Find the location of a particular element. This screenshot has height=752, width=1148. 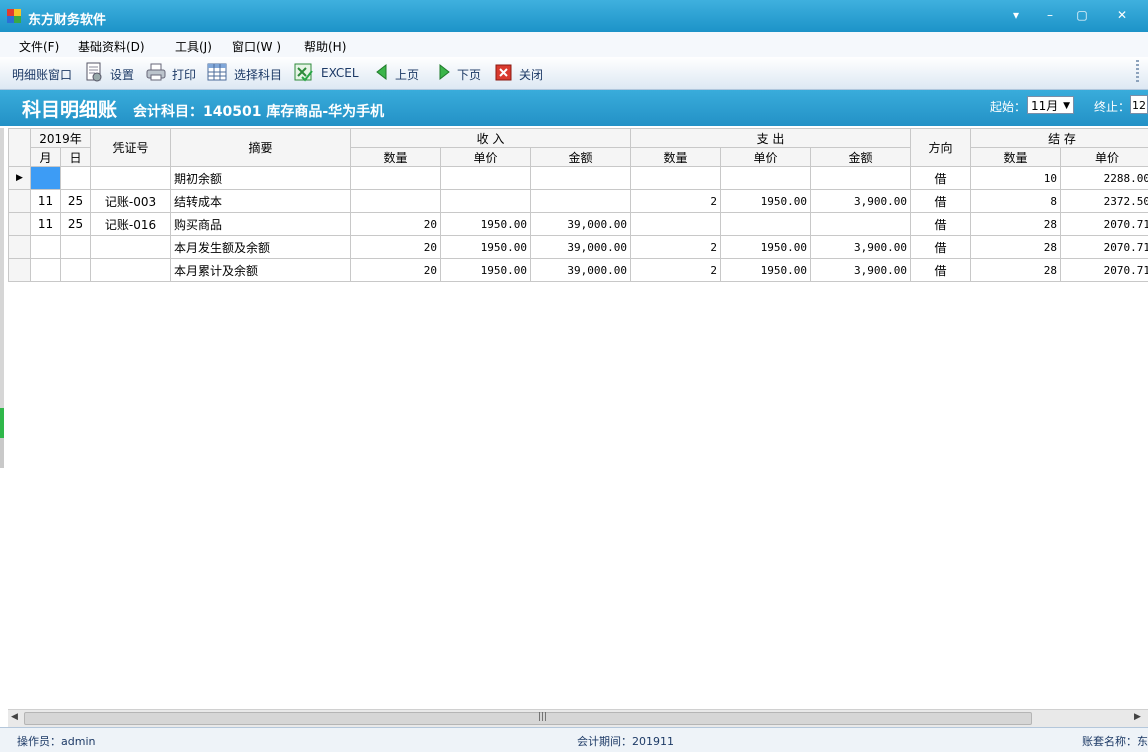

table-row: 1125记账-003结转成本 21950.003,900.00借82372.50 is located at coordinates (578, 201).